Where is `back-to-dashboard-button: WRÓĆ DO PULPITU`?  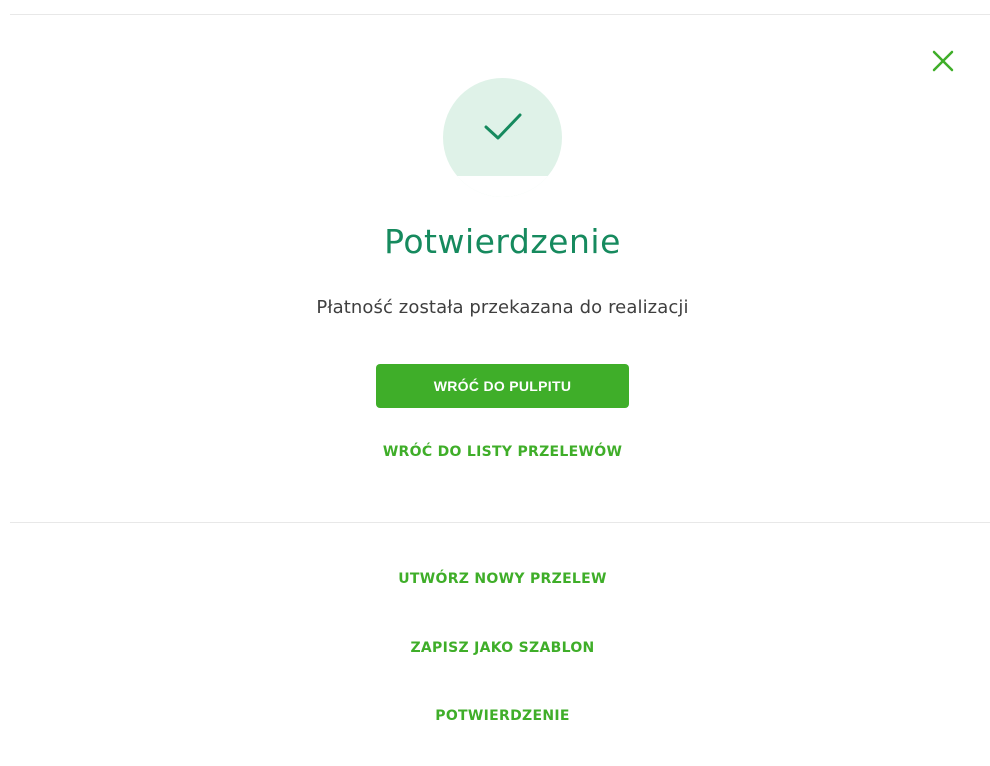 back-to-dashboard-button: WRÓĆ DO PULPITU is located at coordinates (502, 386).